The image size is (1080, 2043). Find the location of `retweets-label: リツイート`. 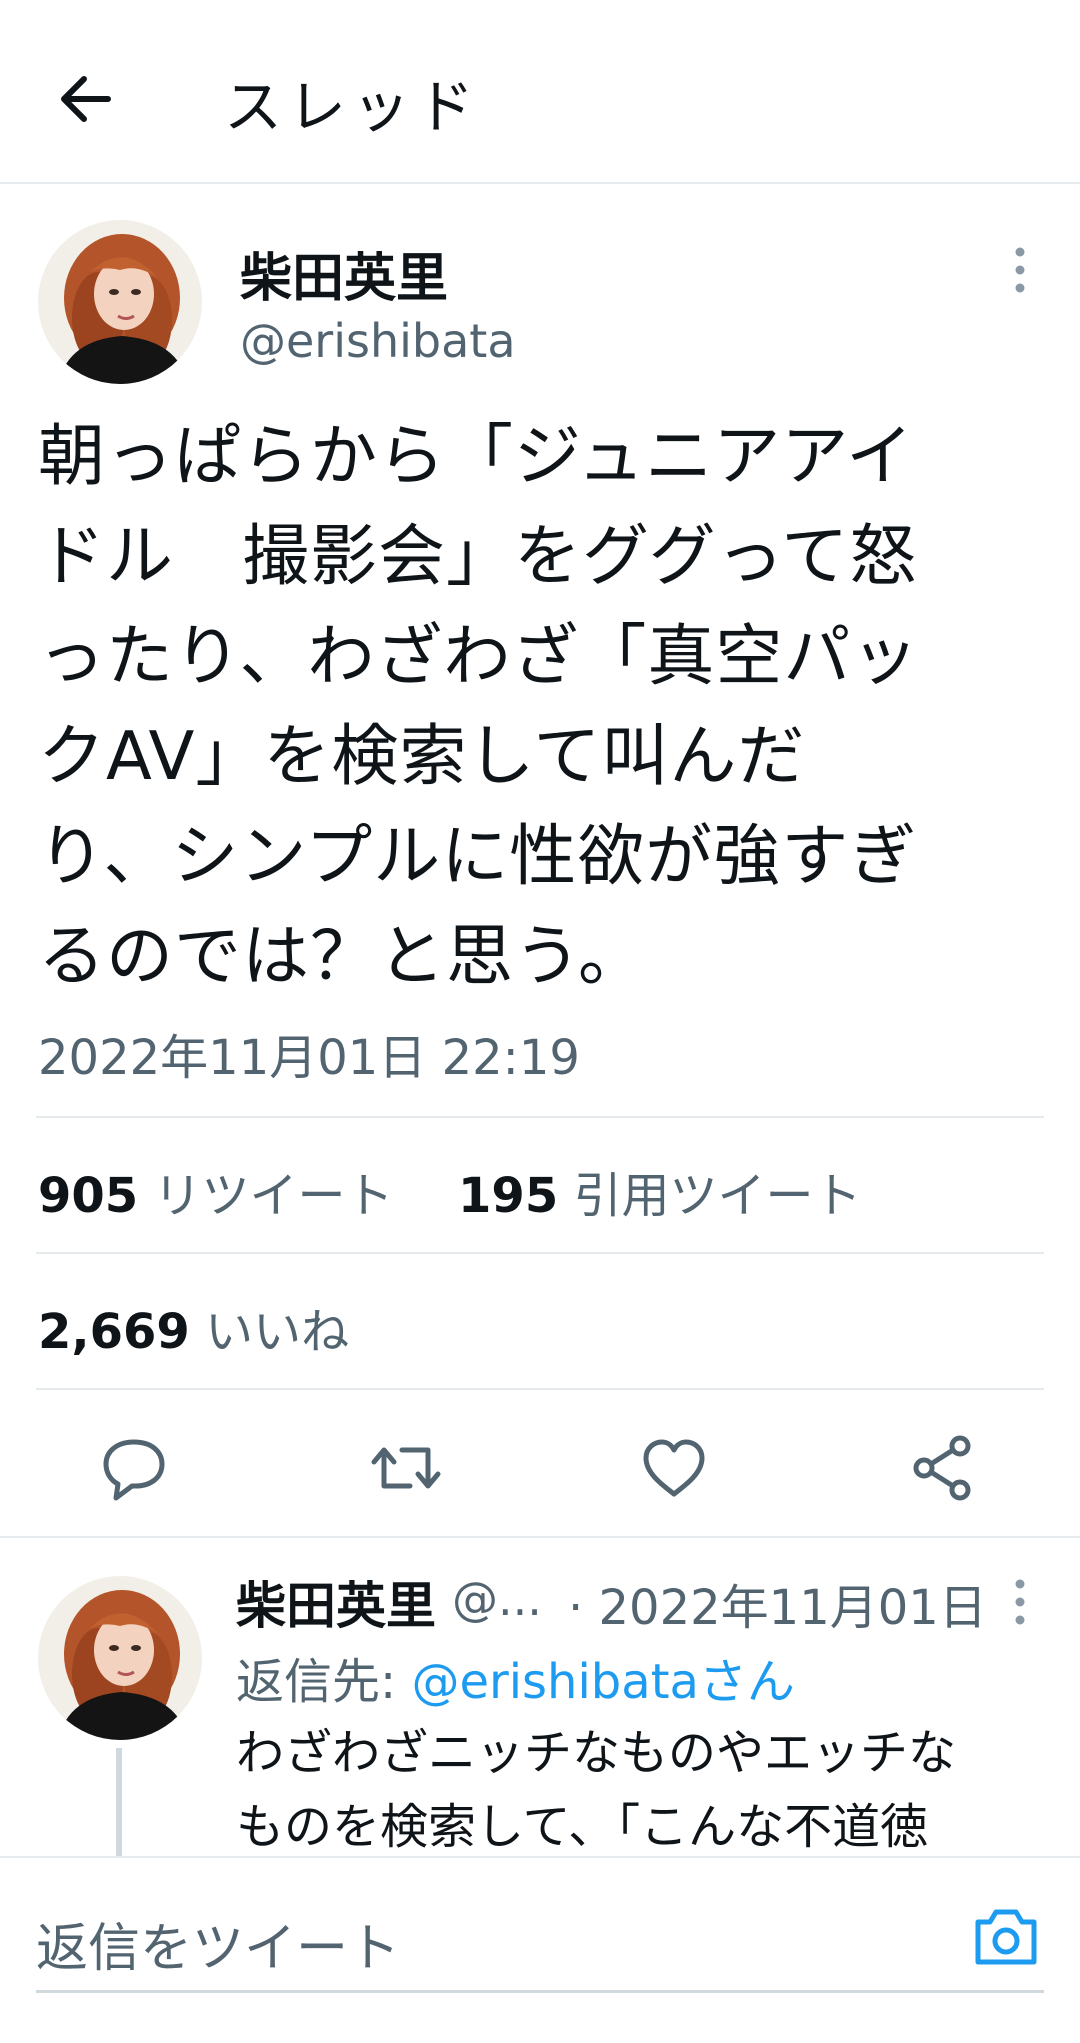

retweets-label: リツイート is located at coordinates (273, 1196).